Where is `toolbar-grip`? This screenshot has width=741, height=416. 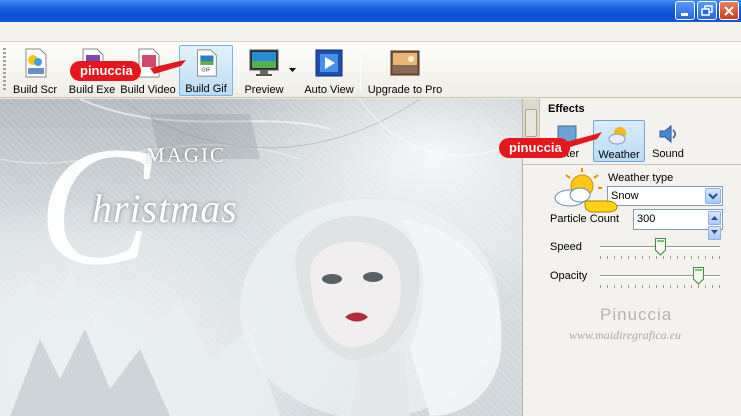 toolbar-grip is located at coordinates (4, 70).